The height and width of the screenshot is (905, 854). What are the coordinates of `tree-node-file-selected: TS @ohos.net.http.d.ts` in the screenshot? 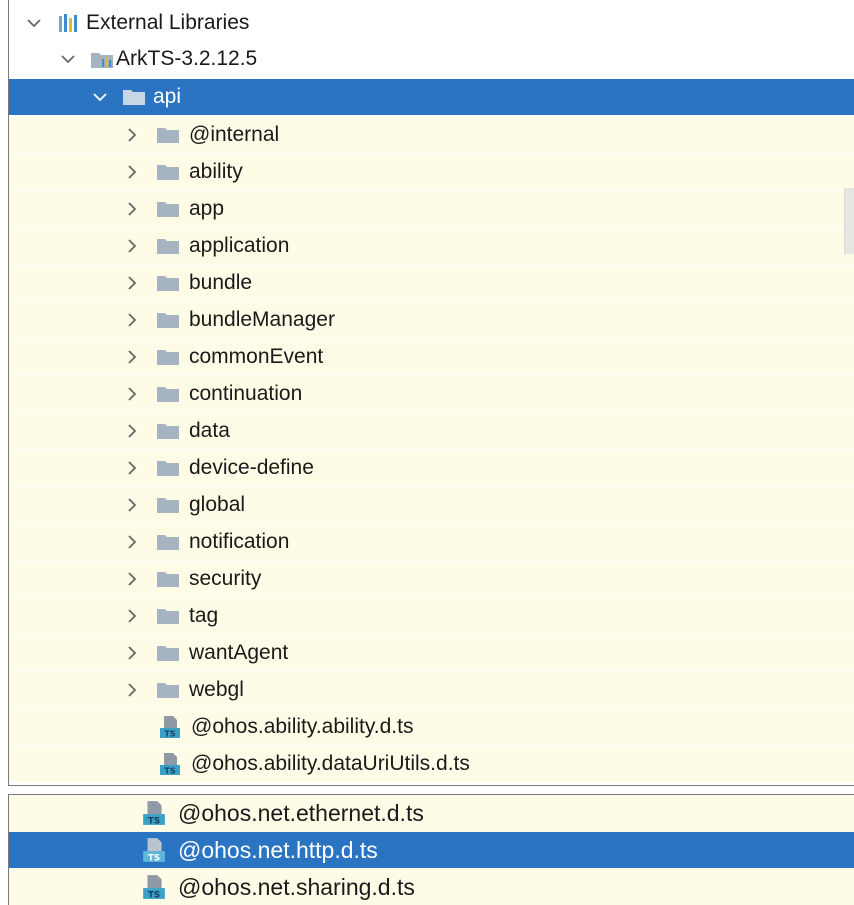 It's located at (431, 850).